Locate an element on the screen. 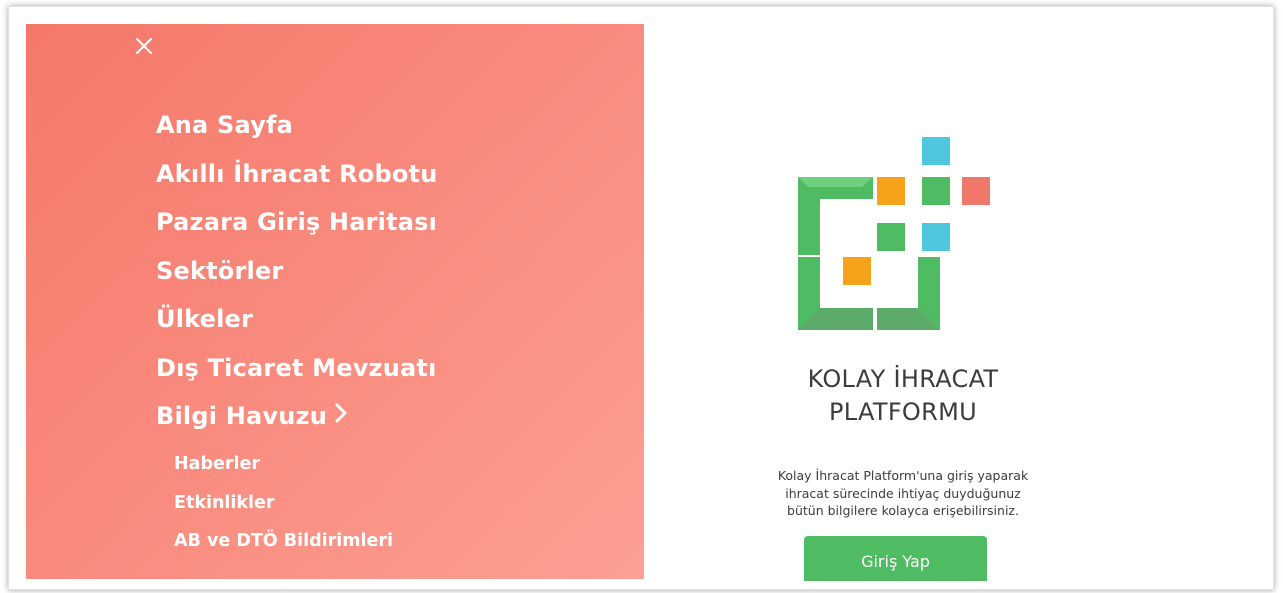  sub-nav-item-etkinlikler: Etkinlikler is located at coordinates (283, 508).